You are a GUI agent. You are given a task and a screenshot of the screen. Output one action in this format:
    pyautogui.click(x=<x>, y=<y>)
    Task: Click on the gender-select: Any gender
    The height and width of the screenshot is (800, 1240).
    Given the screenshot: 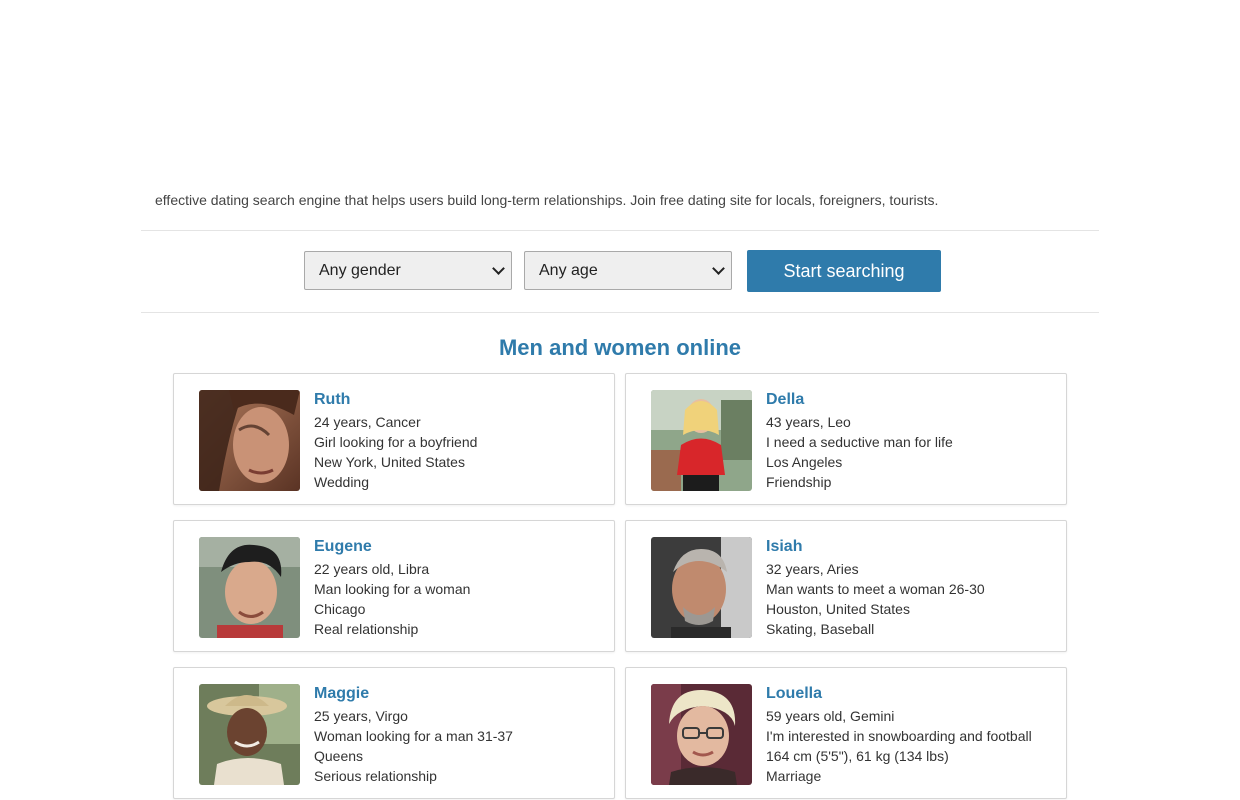 What is the action you would take?
    pyautogui.click(x=408, y=270)
    